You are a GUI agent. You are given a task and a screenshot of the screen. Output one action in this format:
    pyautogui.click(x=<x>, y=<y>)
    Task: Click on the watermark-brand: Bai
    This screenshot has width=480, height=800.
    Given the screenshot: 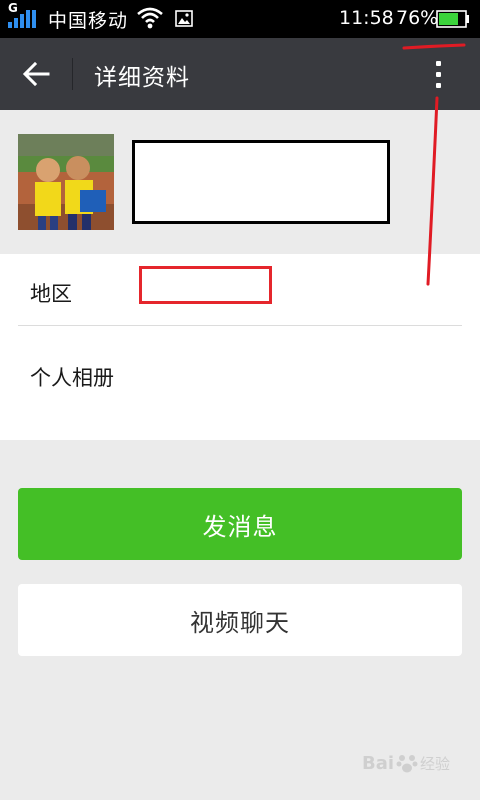 What is the action you would take?
    pyautogui.click(x=378, y=763)
    